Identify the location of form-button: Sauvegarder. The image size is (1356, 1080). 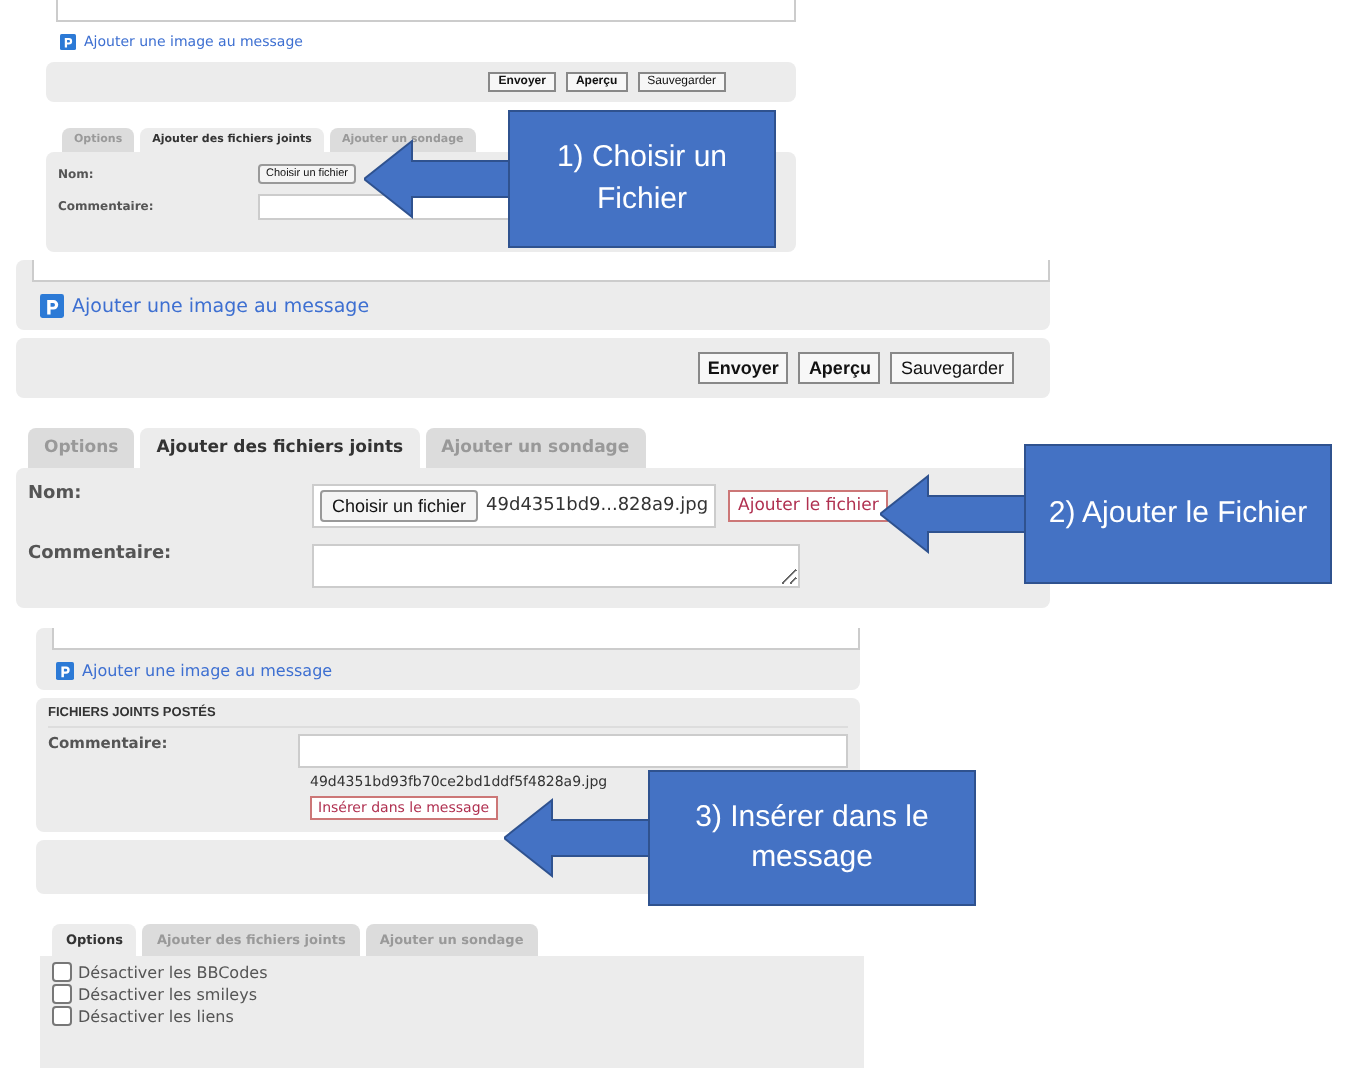
(952, 368).